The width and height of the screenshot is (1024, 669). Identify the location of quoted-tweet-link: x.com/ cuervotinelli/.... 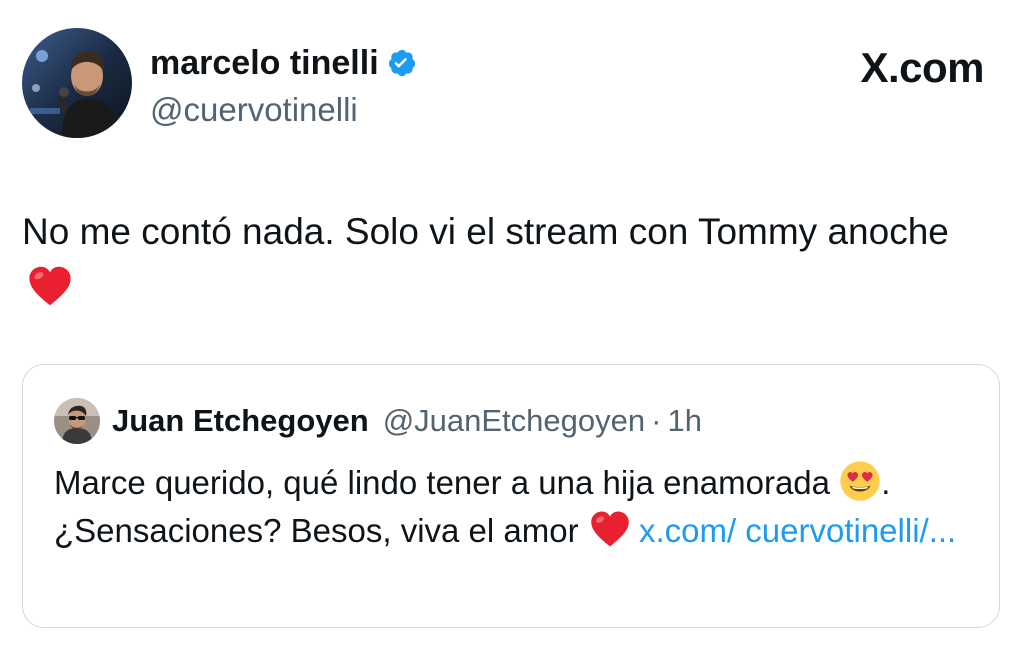
(797, 530).